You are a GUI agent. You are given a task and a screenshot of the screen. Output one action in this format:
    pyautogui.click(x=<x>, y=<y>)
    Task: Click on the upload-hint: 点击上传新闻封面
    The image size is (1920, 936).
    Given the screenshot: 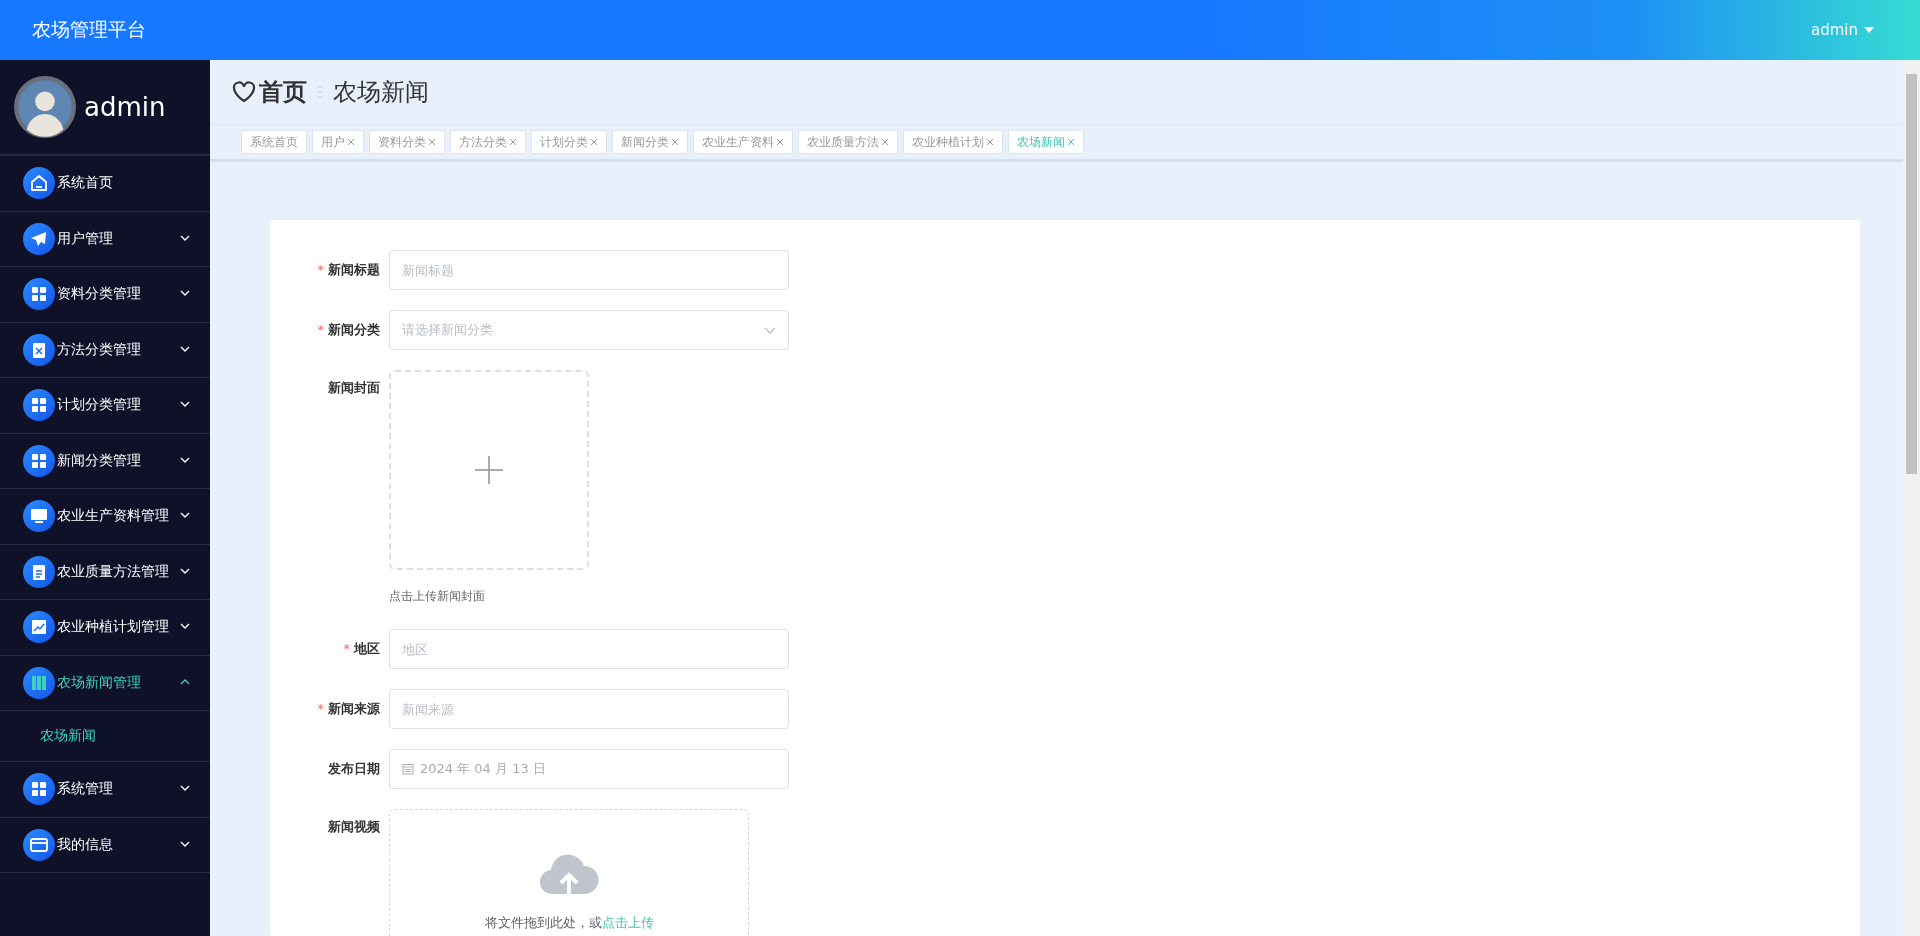 What is the action you would take?
    pyautogui.click(x=437, y=596)
    